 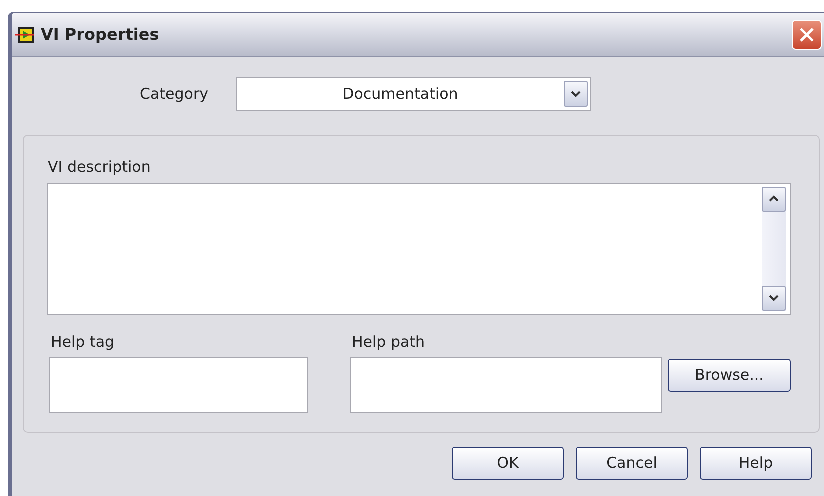 What do you see at coordinates (774, 248) in the screenshot?
I see `scrollbar` at bounding box center [774, 248].